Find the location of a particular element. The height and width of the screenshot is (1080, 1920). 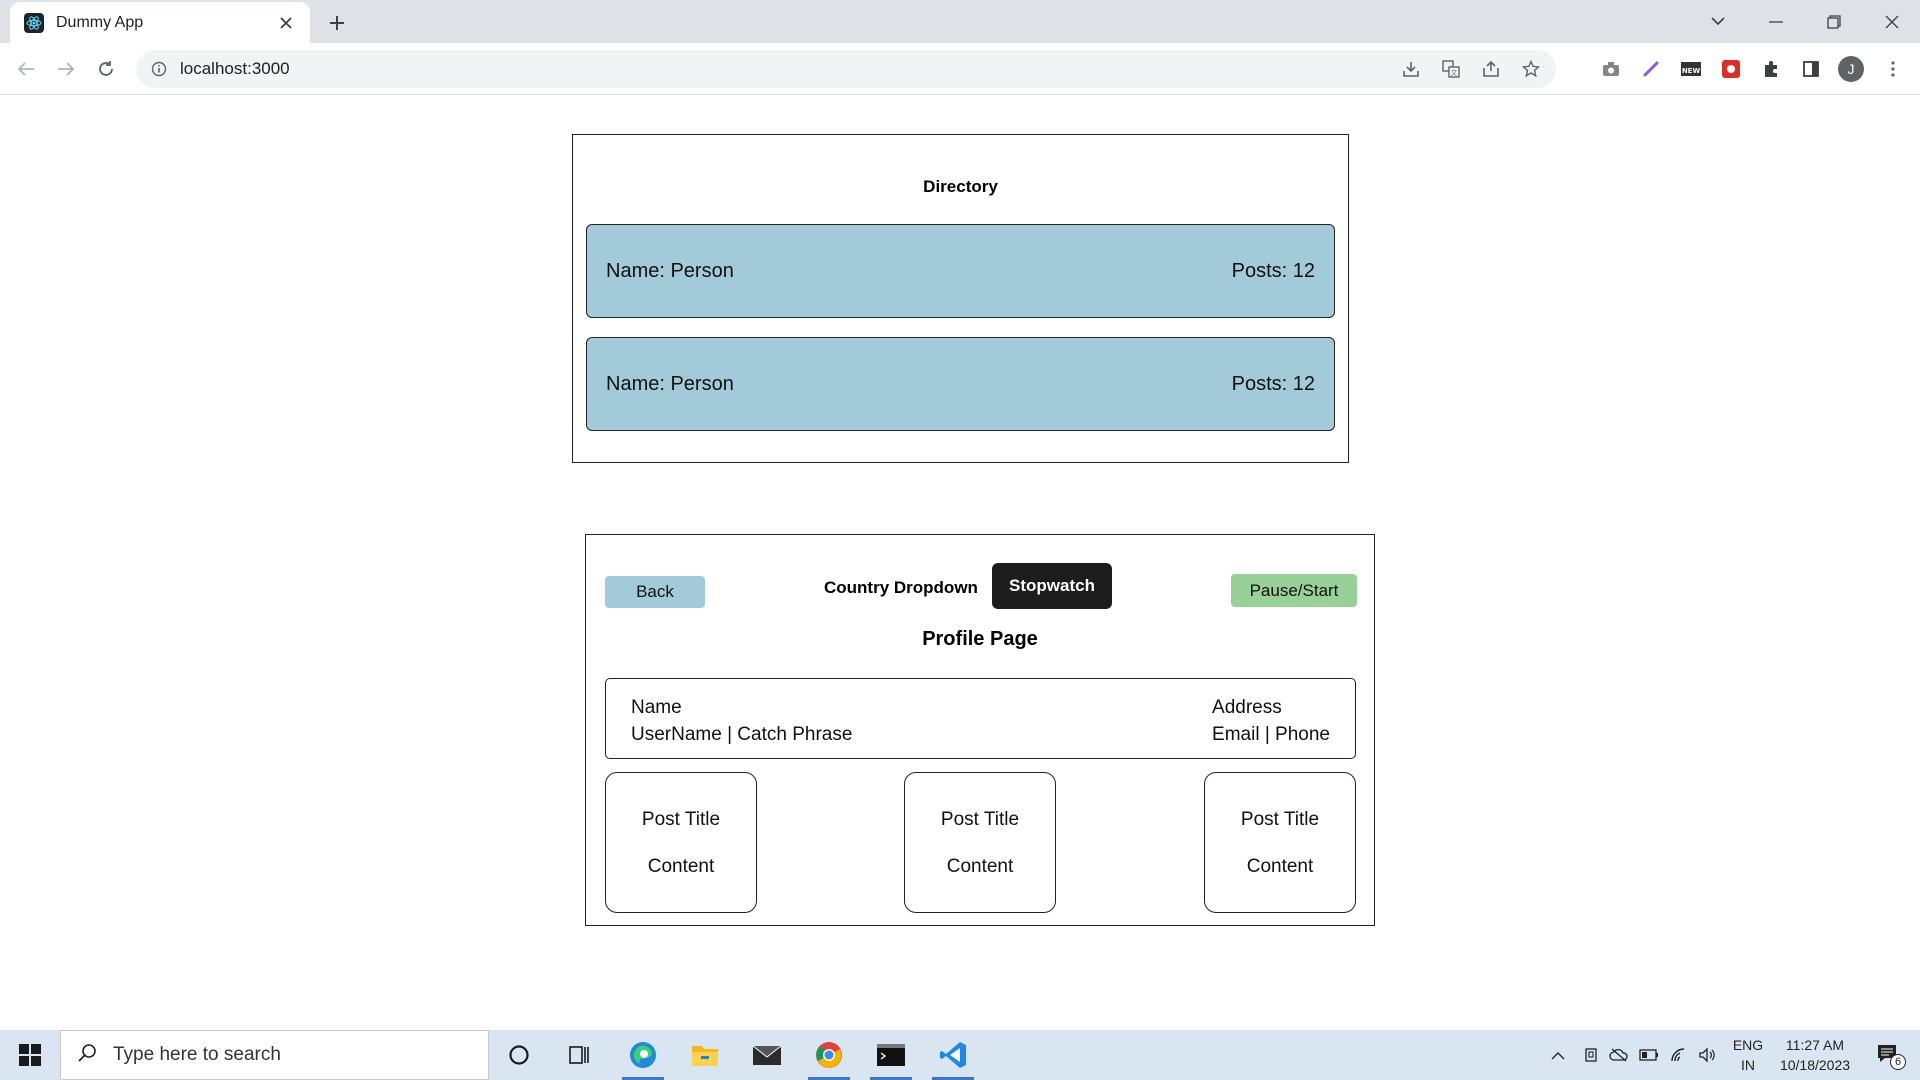

volume-icon is located at coordinates (1707, 1055).